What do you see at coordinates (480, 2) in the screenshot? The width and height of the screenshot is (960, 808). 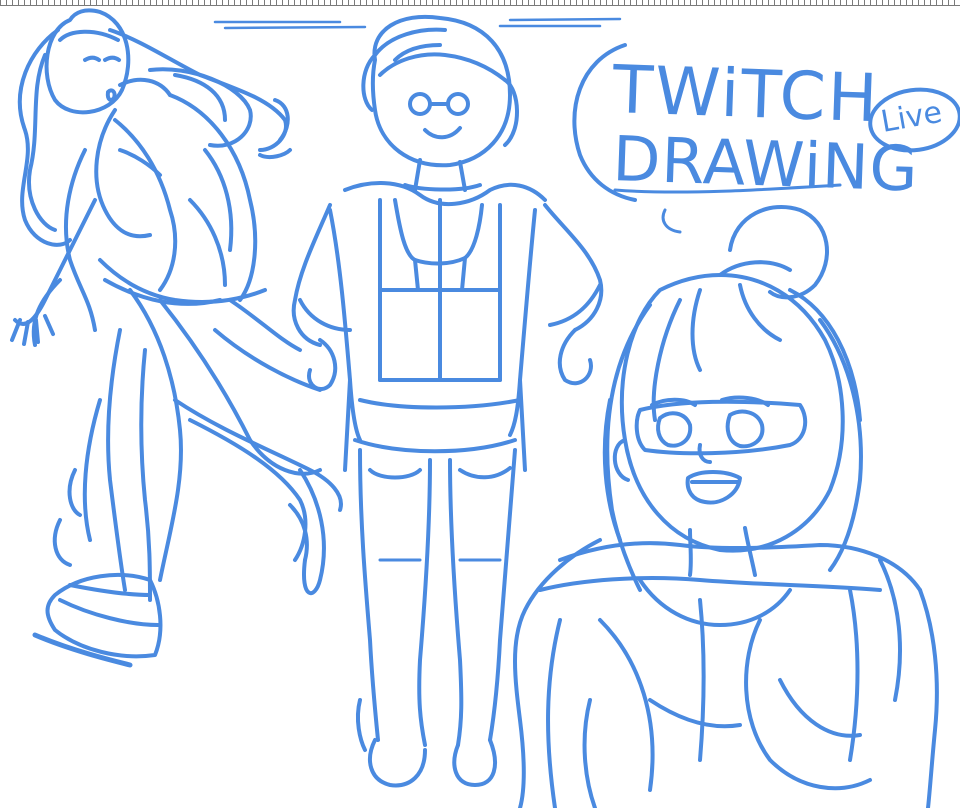 I see `canvas-ruler` at bounding box center [480, 2].